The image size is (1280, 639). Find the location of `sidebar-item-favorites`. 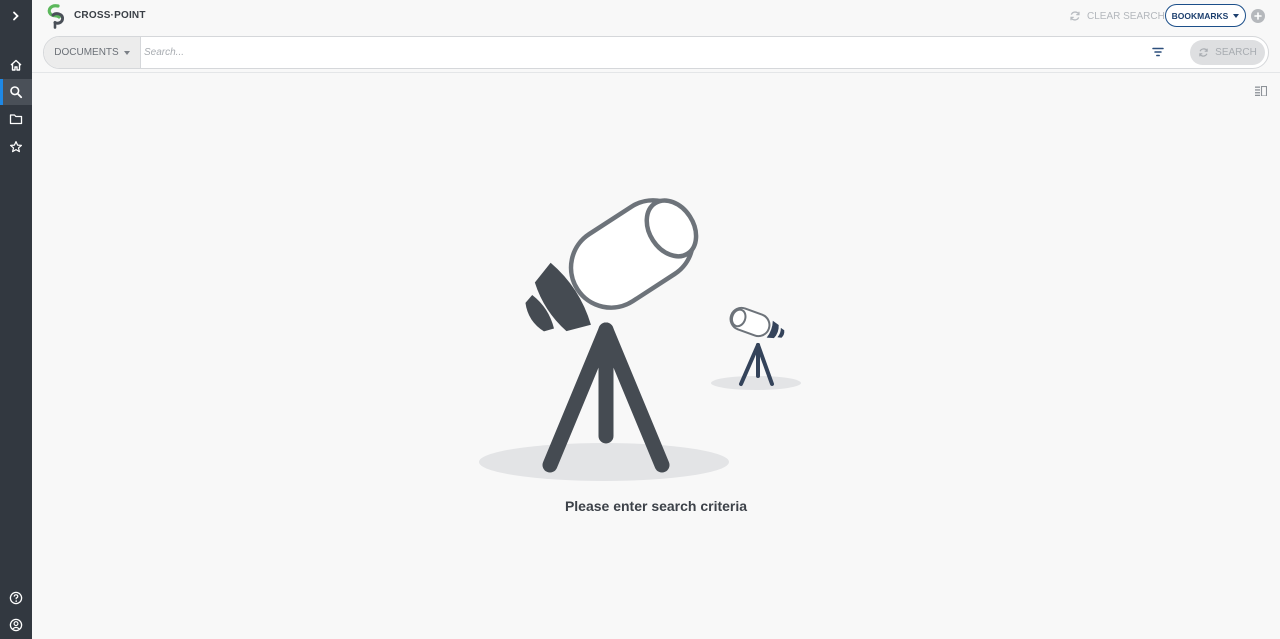

sidebar-item-favorites is located at coordinates (16, 147).